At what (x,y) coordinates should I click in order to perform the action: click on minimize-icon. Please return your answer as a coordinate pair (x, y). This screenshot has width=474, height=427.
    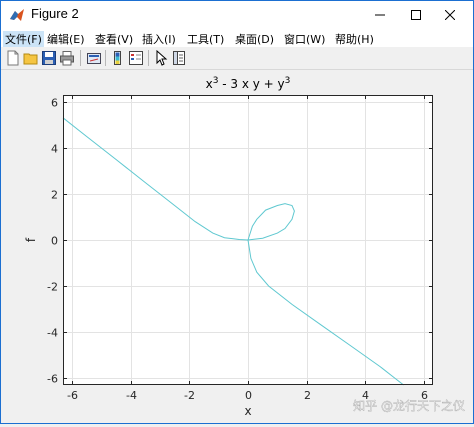
    Looking at the image, I should click on (380, 15).